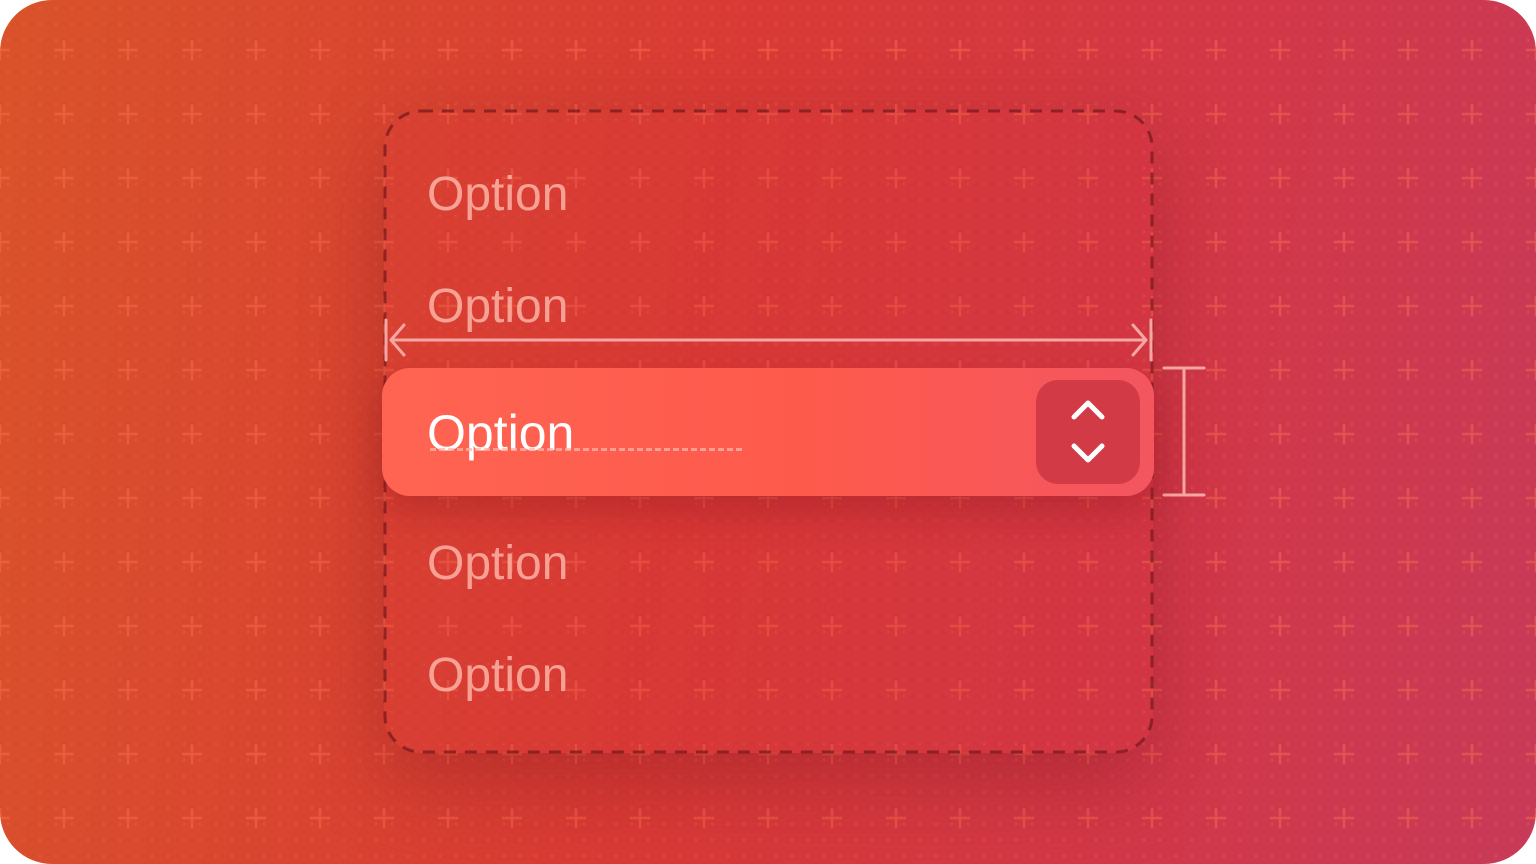  Describe the element at coordinates (1088, 410) in the screenshot. I see `chevron-up-icon` at that location.